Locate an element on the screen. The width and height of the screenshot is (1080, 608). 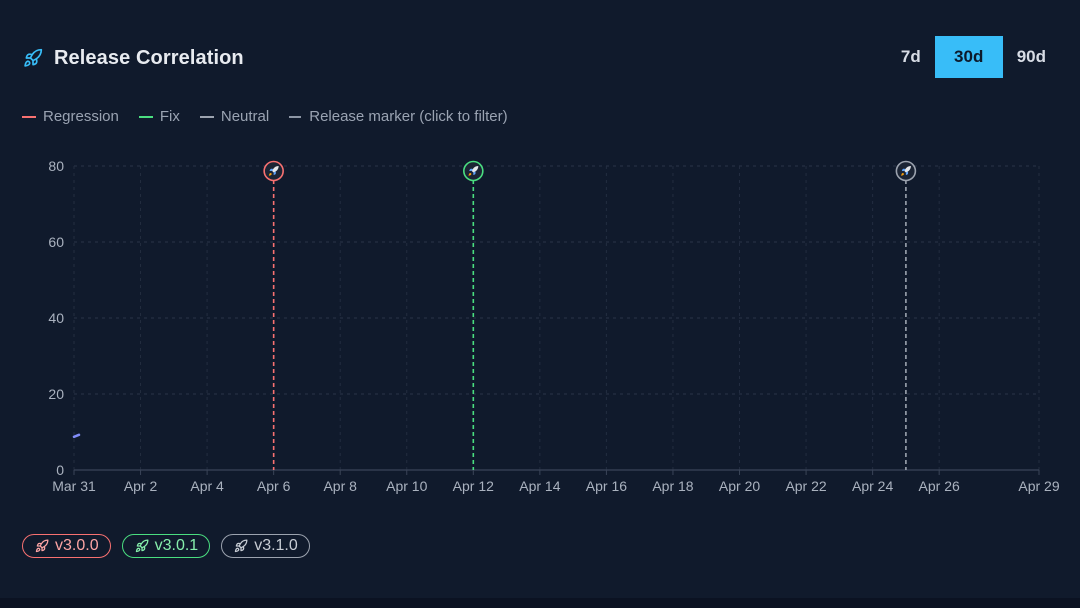
release-badges: v3.0.0 v3.0.1 v3.1.0 is located at coordinates (171, 546).